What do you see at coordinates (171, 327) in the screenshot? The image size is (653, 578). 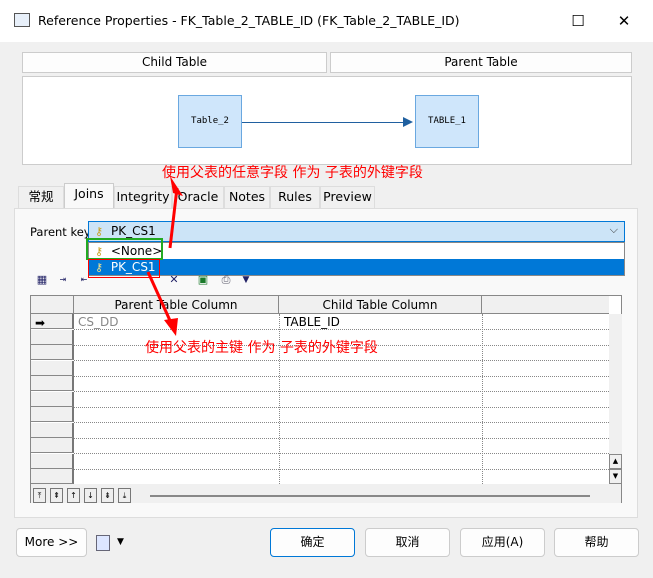 I see `red-arrow-down-head` at bounding box center [171, 327].